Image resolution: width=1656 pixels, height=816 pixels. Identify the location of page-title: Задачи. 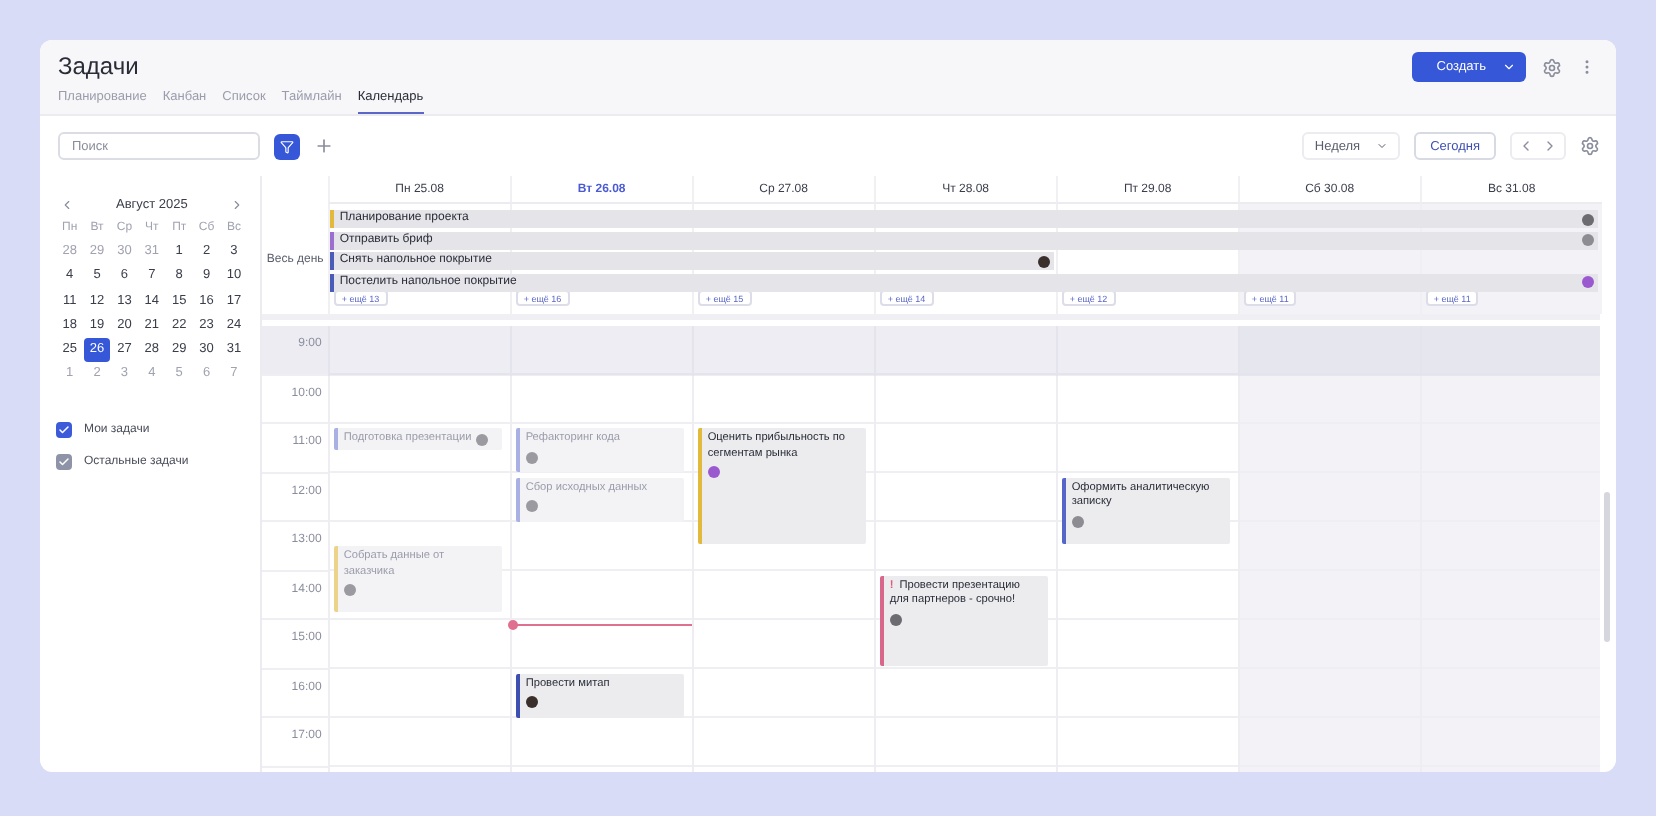
(99, 66).